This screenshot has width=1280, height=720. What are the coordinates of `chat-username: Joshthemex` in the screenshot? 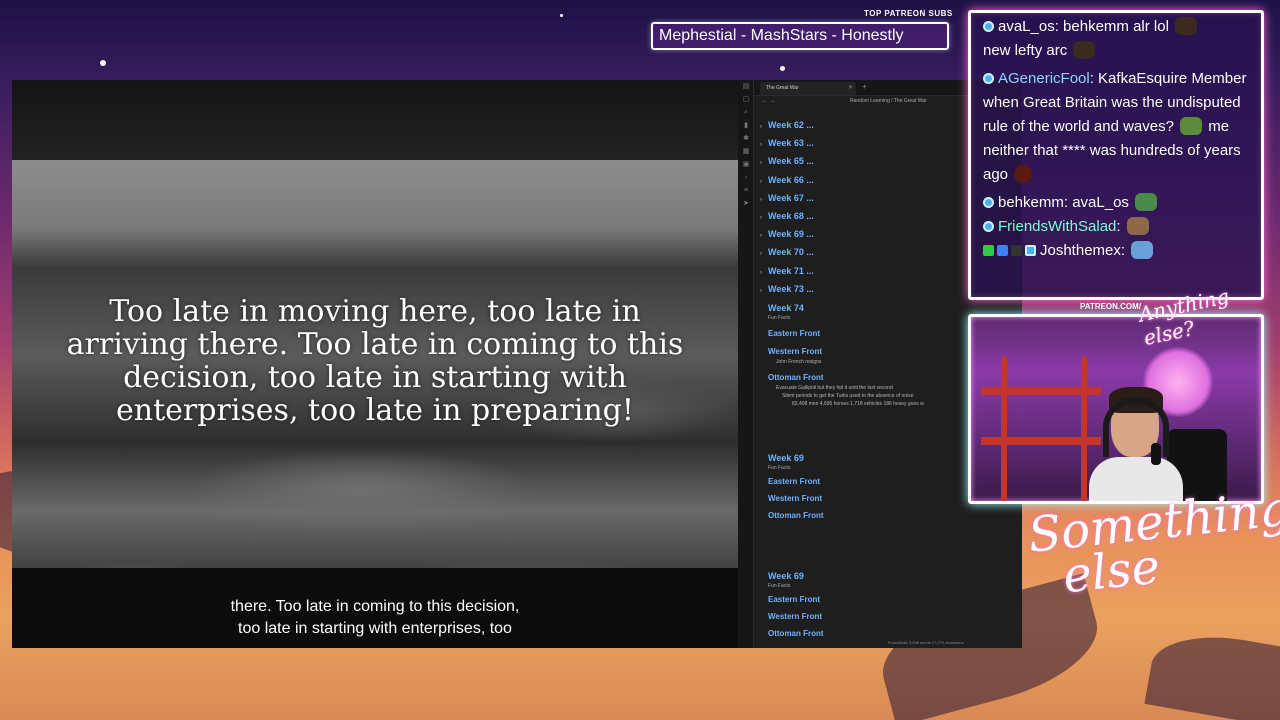 It's located at (1080, 250).